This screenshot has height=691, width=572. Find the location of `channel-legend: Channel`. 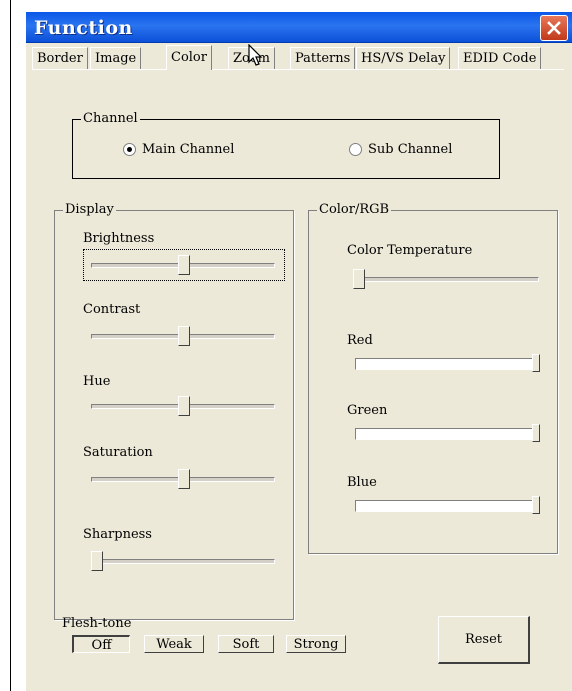

channel-legend: Channel is located at coordinates (110, 118).